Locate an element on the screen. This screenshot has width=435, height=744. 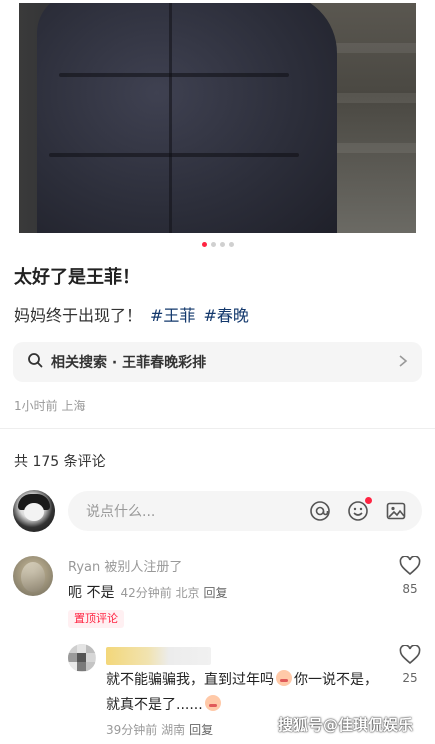
comment-body: 呃 不是 42分钟前 北京 回复 is located at coordinates (148, 592).